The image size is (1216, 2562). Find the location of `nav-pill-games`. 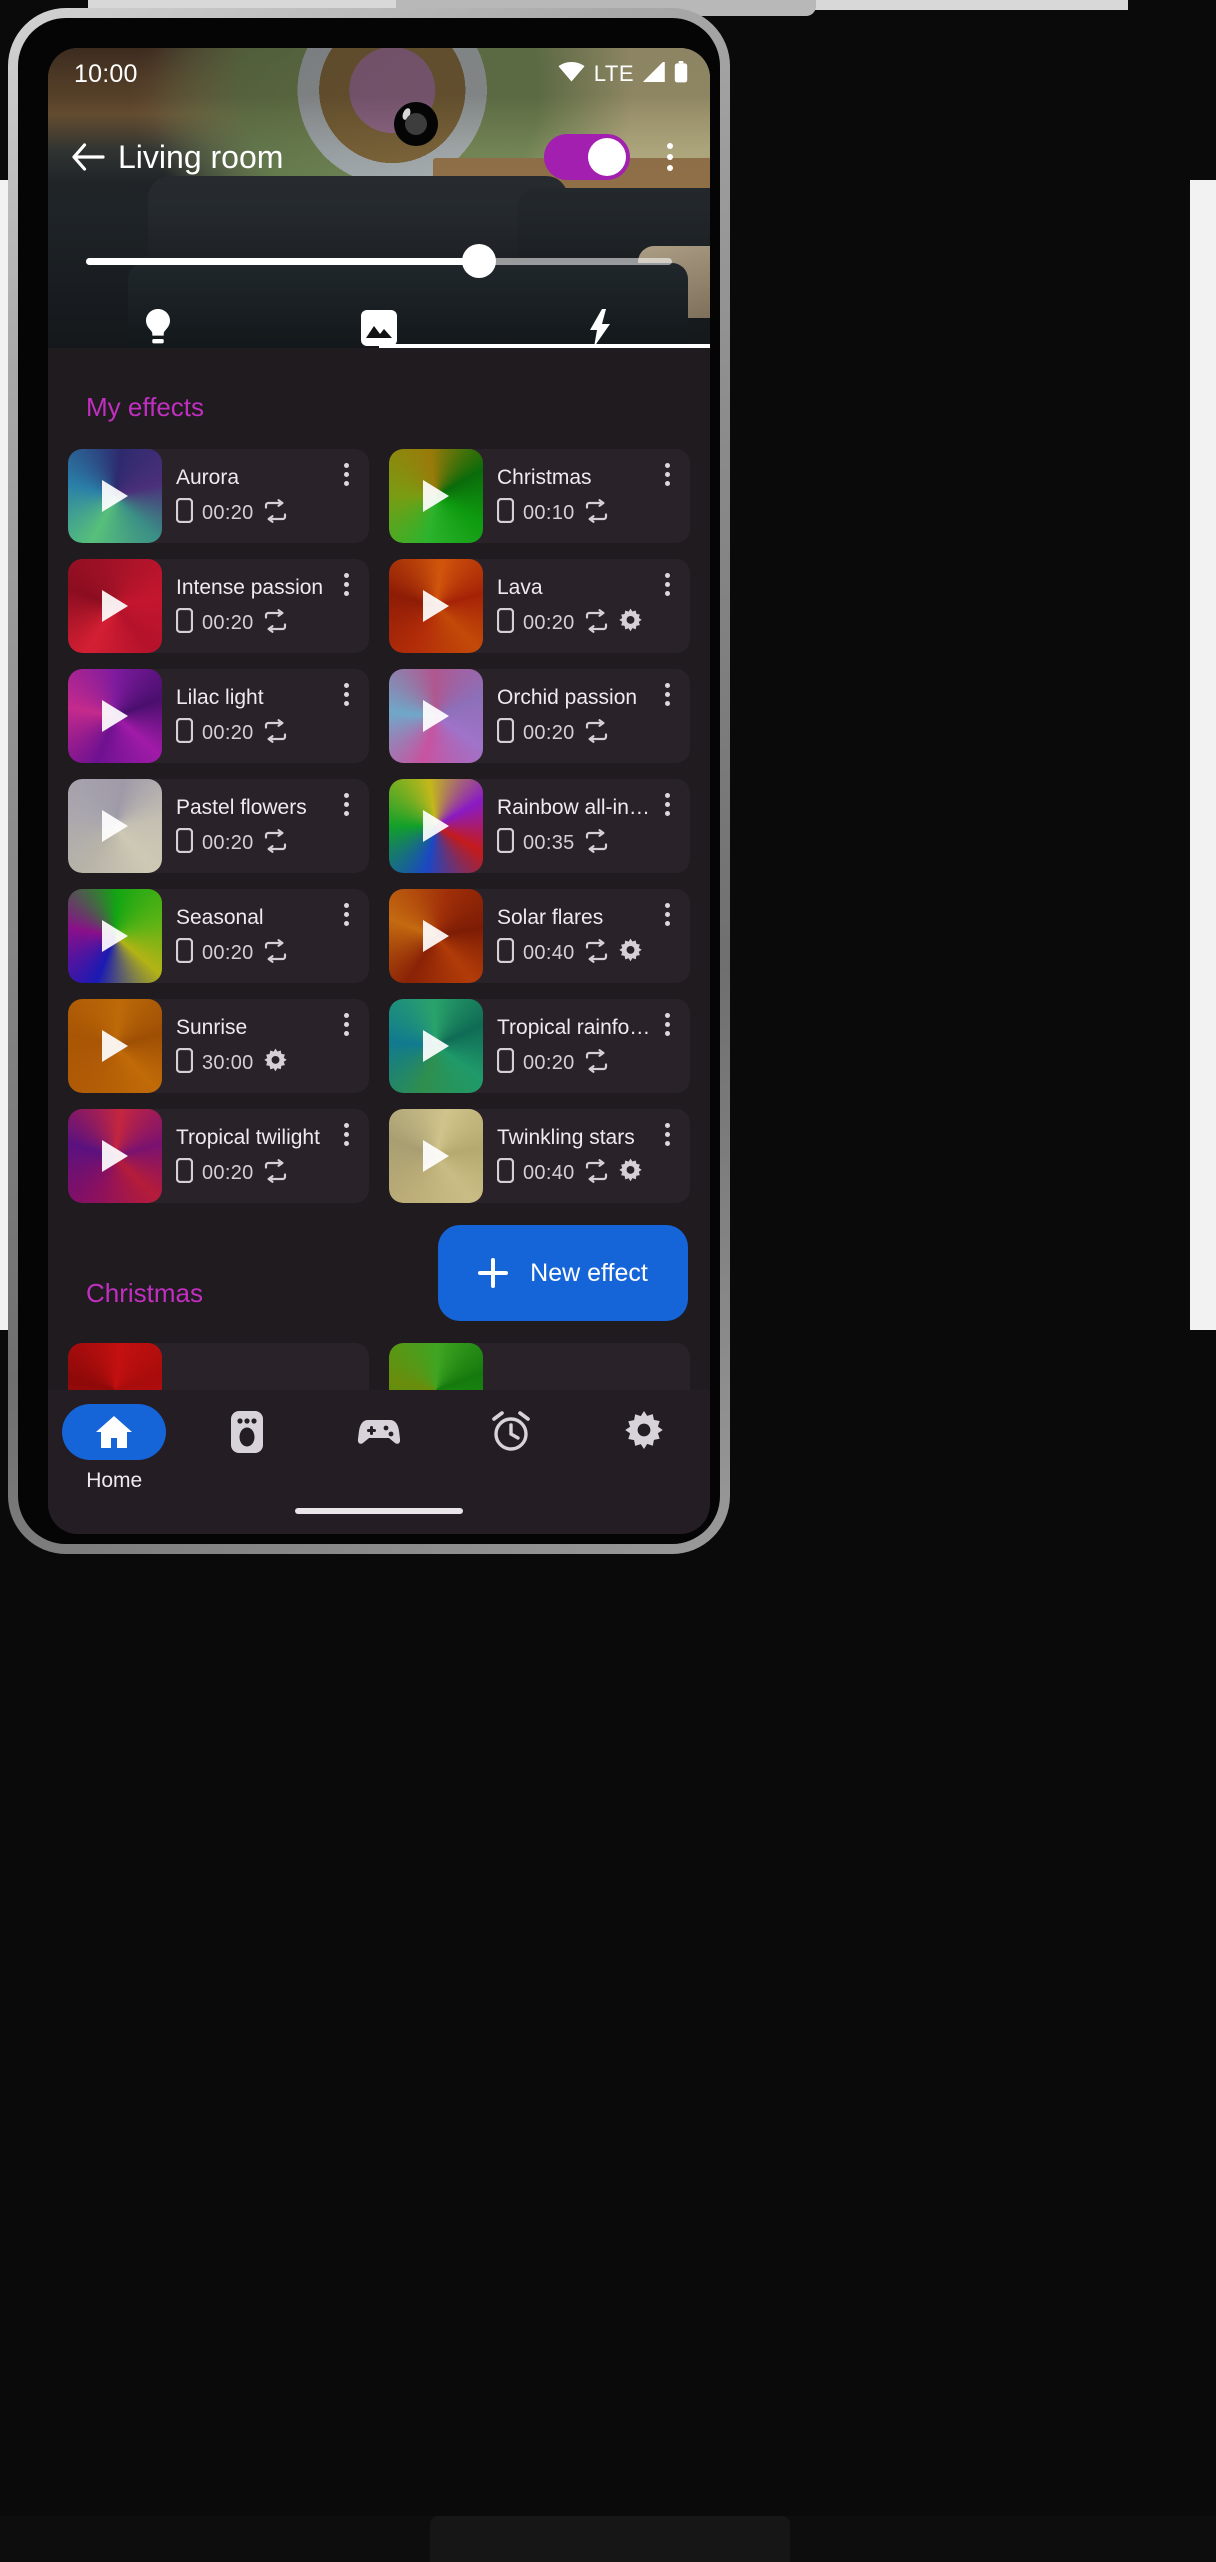

nav-pill-games is located at coordinates (379, 1432).